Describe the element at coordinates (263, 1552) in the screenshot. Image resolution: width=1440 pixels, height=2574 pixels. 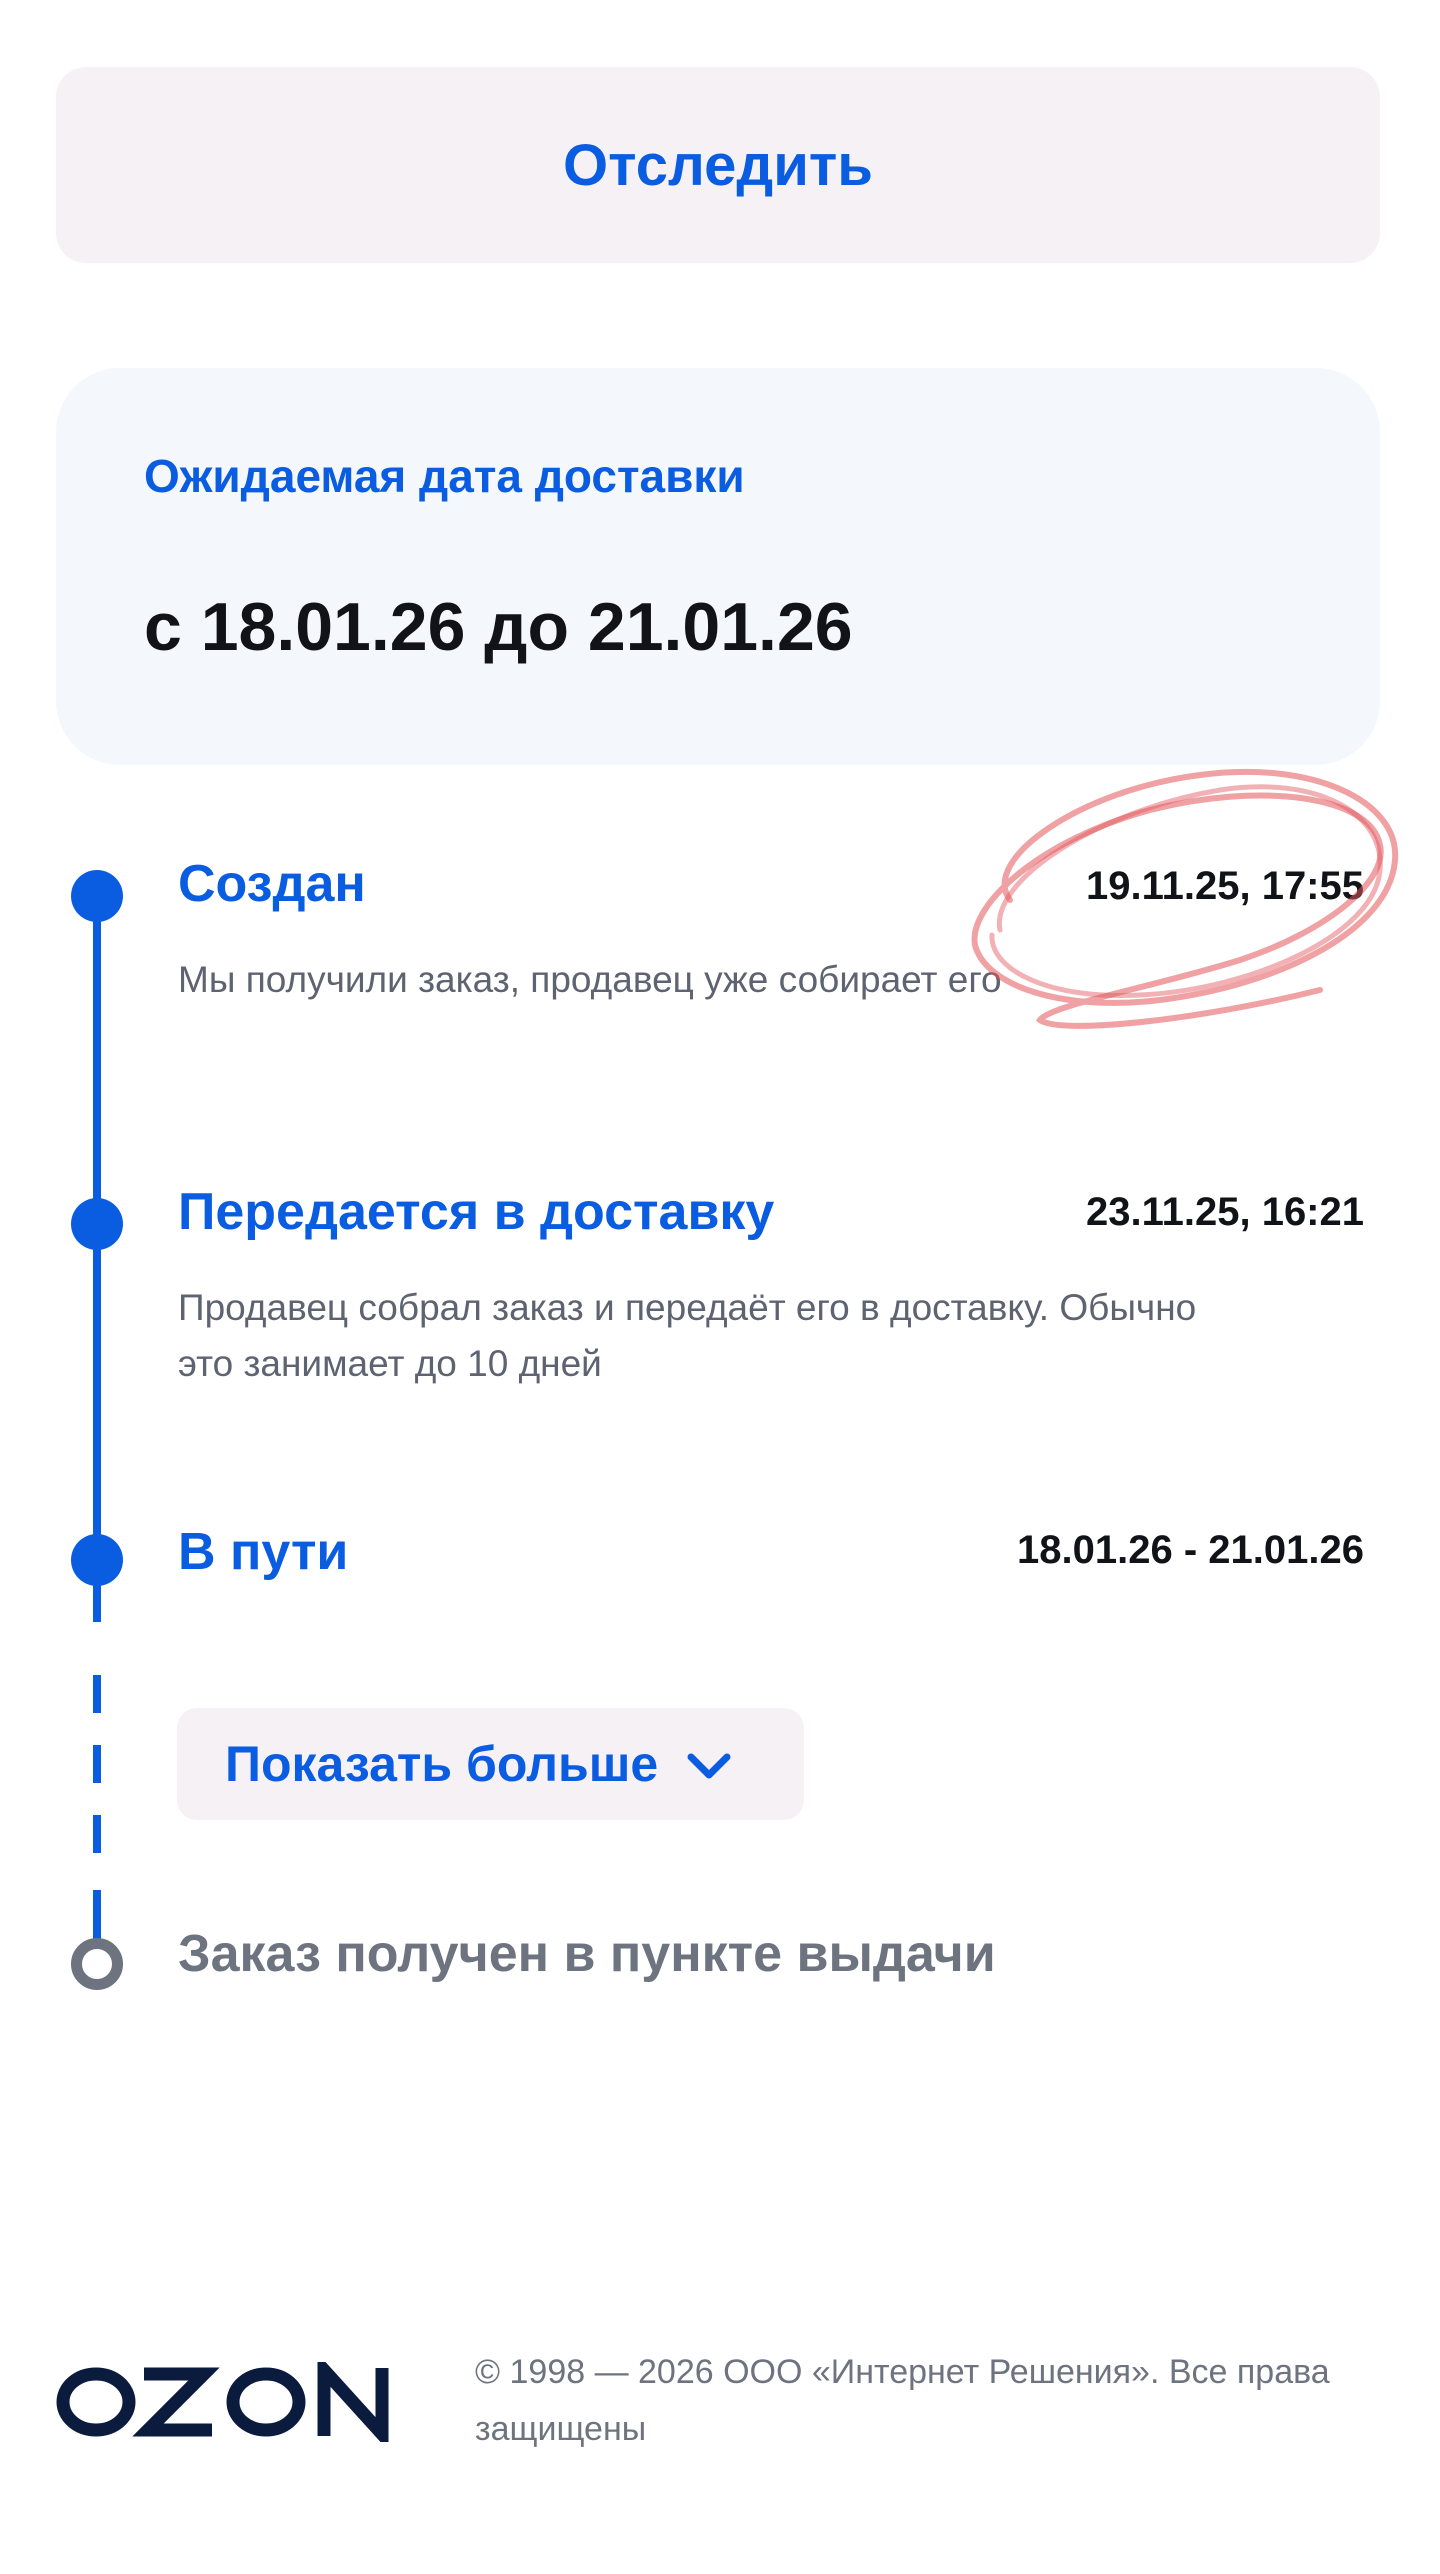
I see `step-title-in-transit: В пути` at that location.